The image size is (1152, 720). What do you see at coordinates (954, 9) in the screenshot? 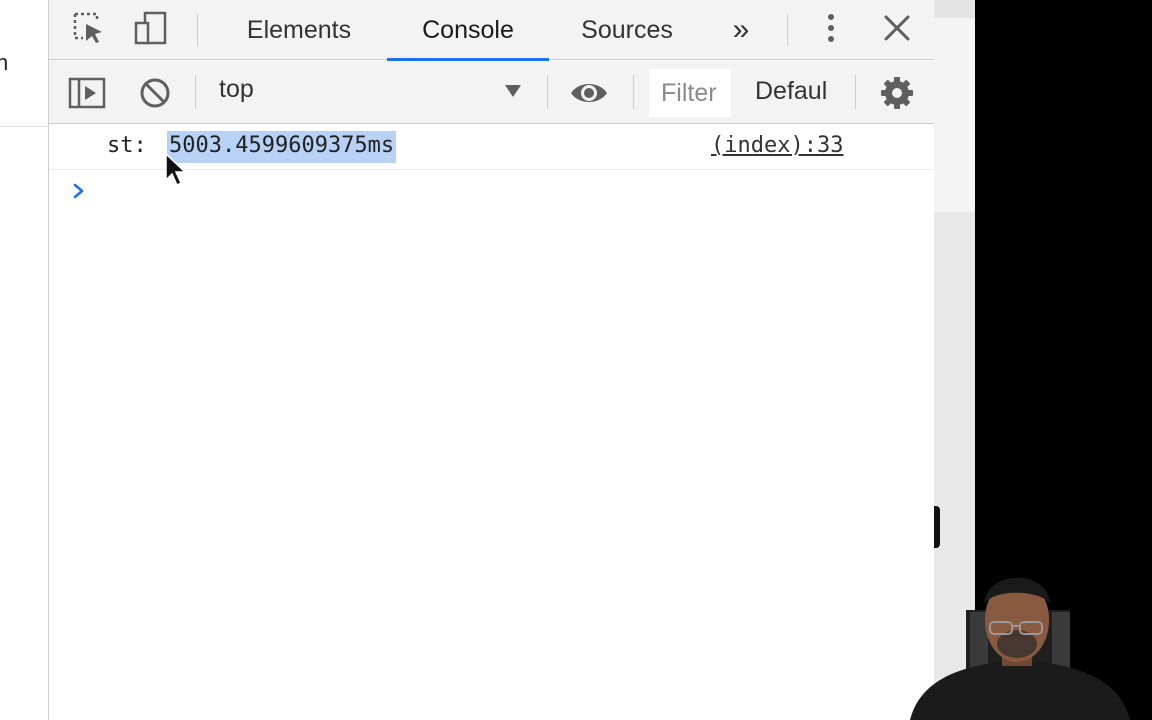
I see `backdrop-strip` at bounding box center [954, 9].